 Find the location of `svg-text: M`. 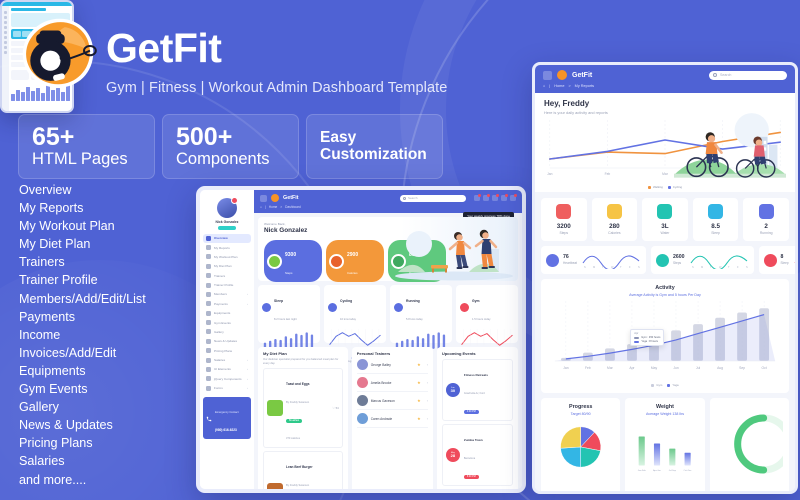

svg-text: M is located at coordinates (594, 267).